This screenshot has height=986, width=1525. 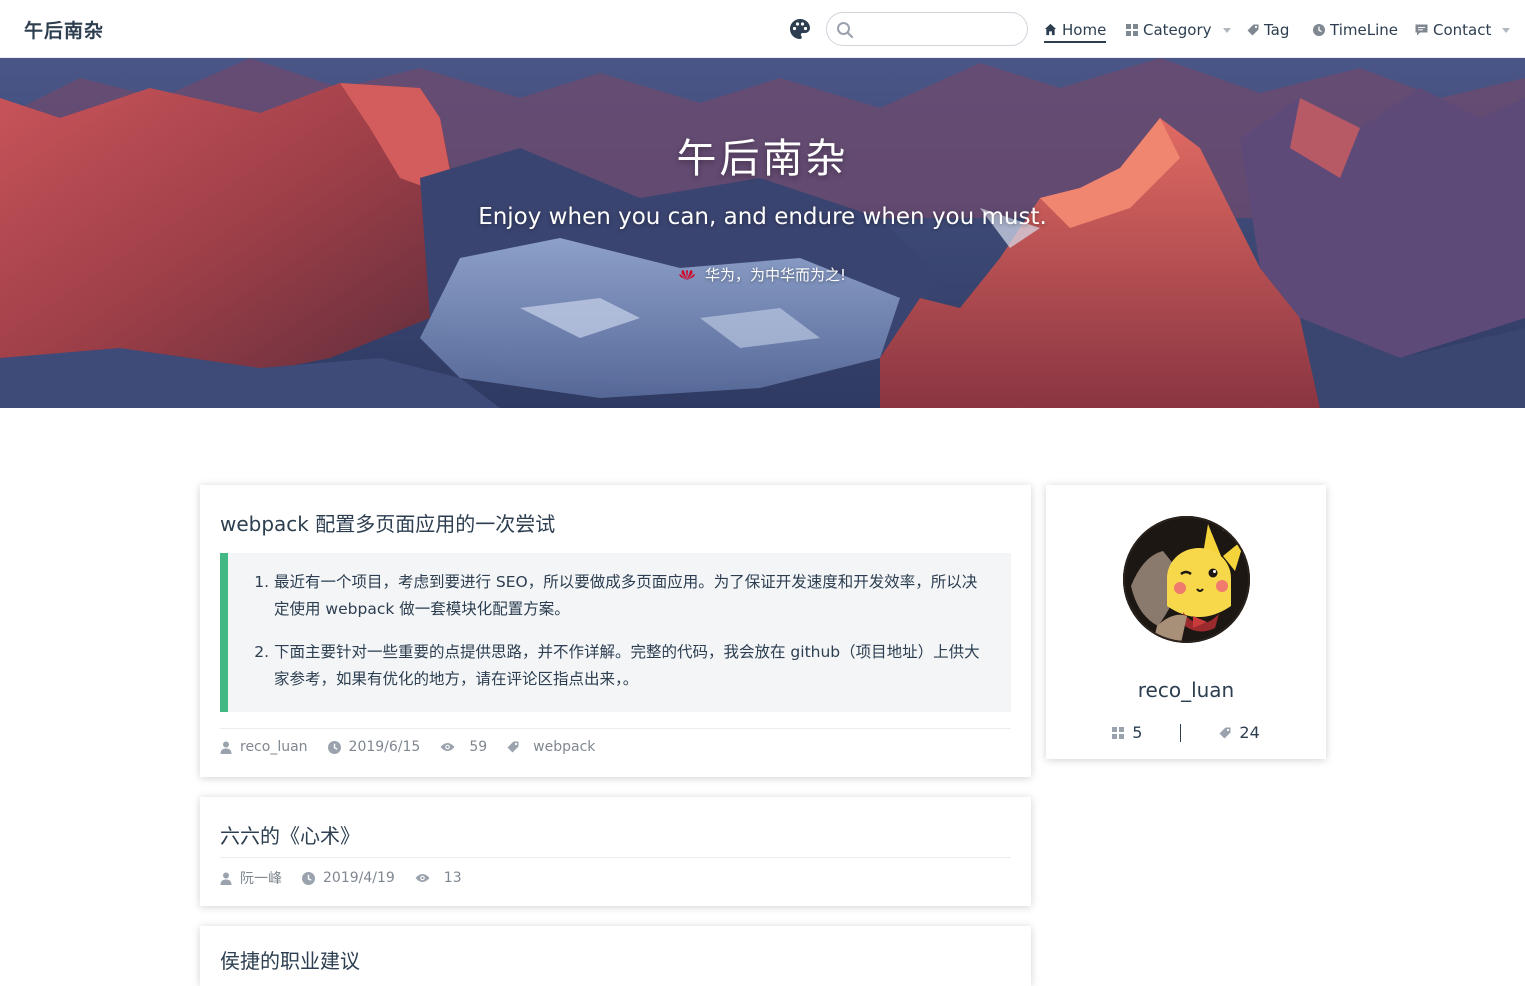 What do you see at coordinates (615, 956) in the screenshot?
I see `post-card: 侯捷的职业建议` at bounding box center [615, 956].